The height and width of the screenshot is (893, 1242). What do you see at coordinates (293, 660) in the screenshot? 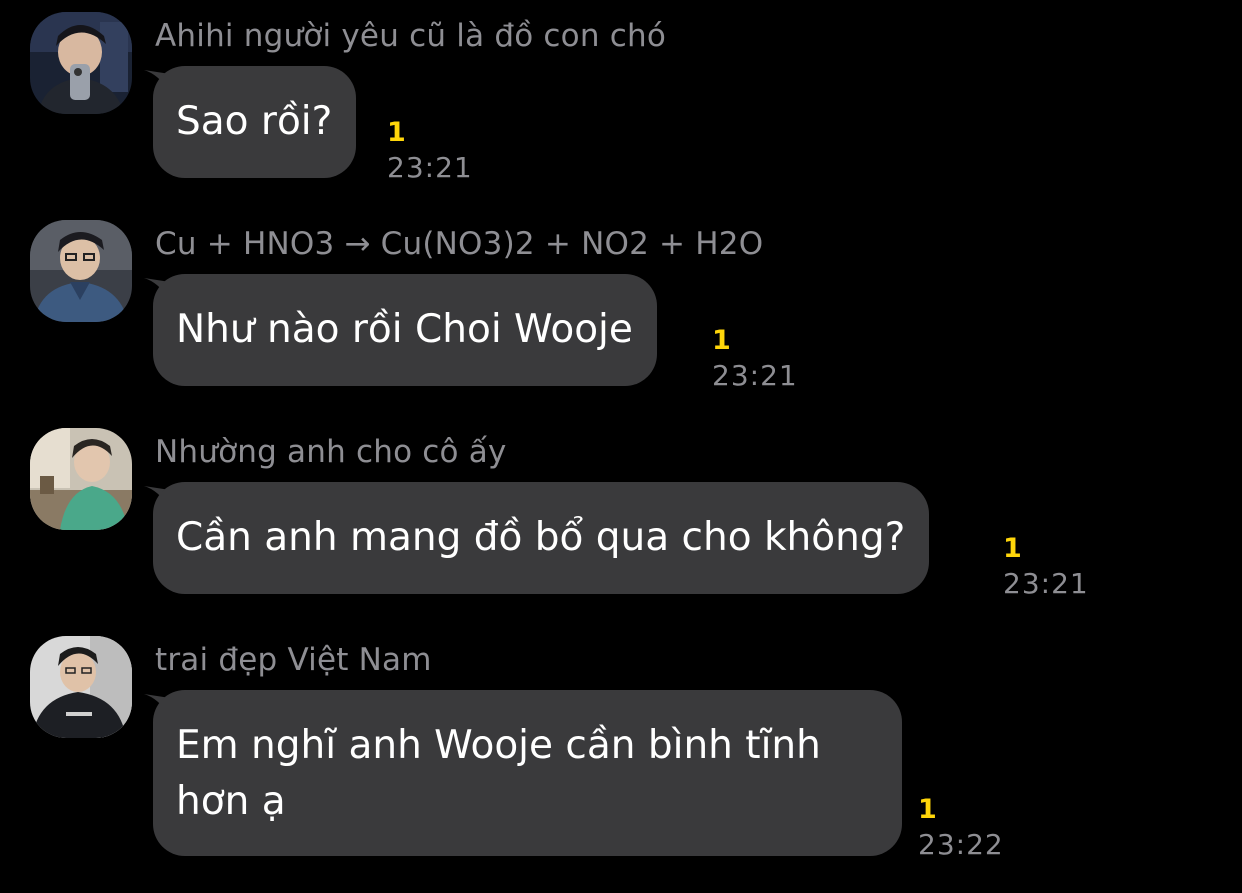
I see `sender-name: trai đẹp Việt Nam` at bounding box center [293, 660].